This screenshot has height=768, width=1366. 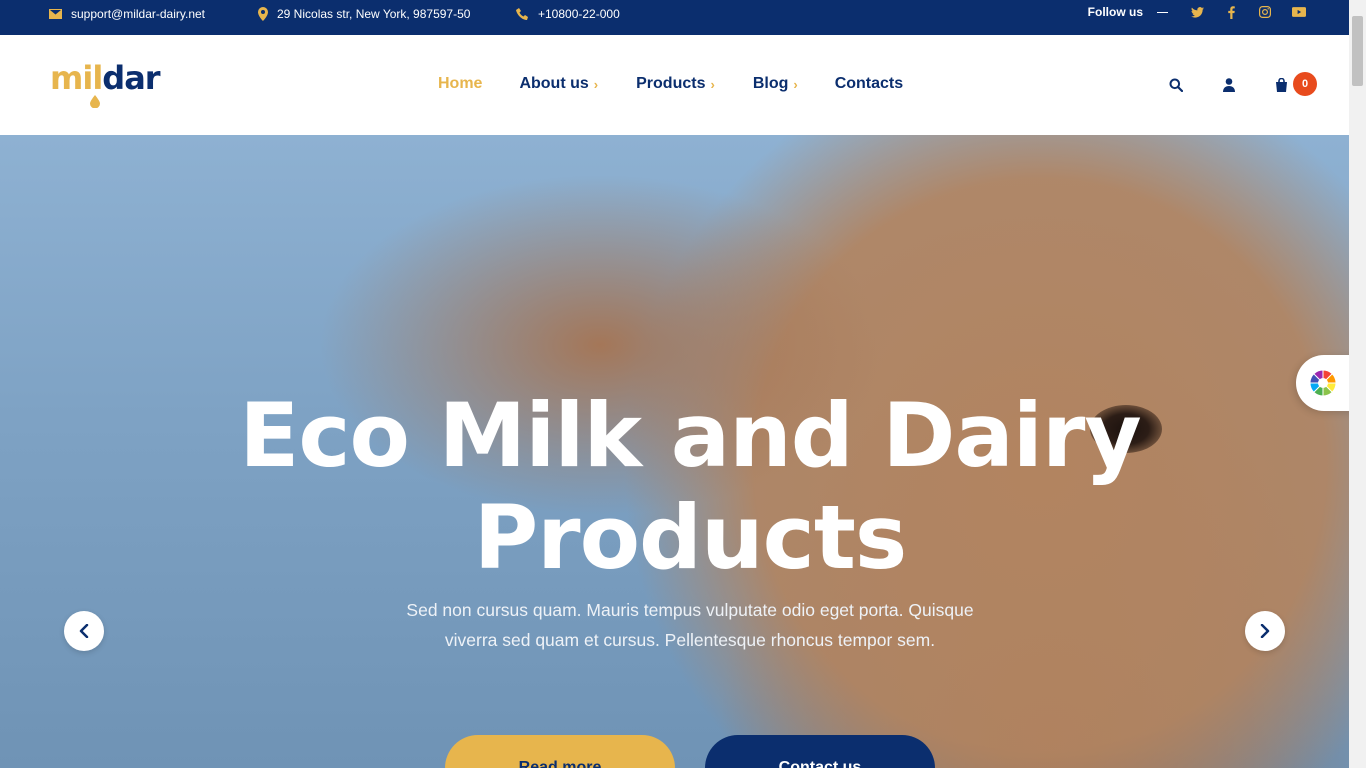 What do you see at coordinates (1281, 85) in the screenshot?
I see `shopping-bag-icon` at bounding box center [1281, 85].